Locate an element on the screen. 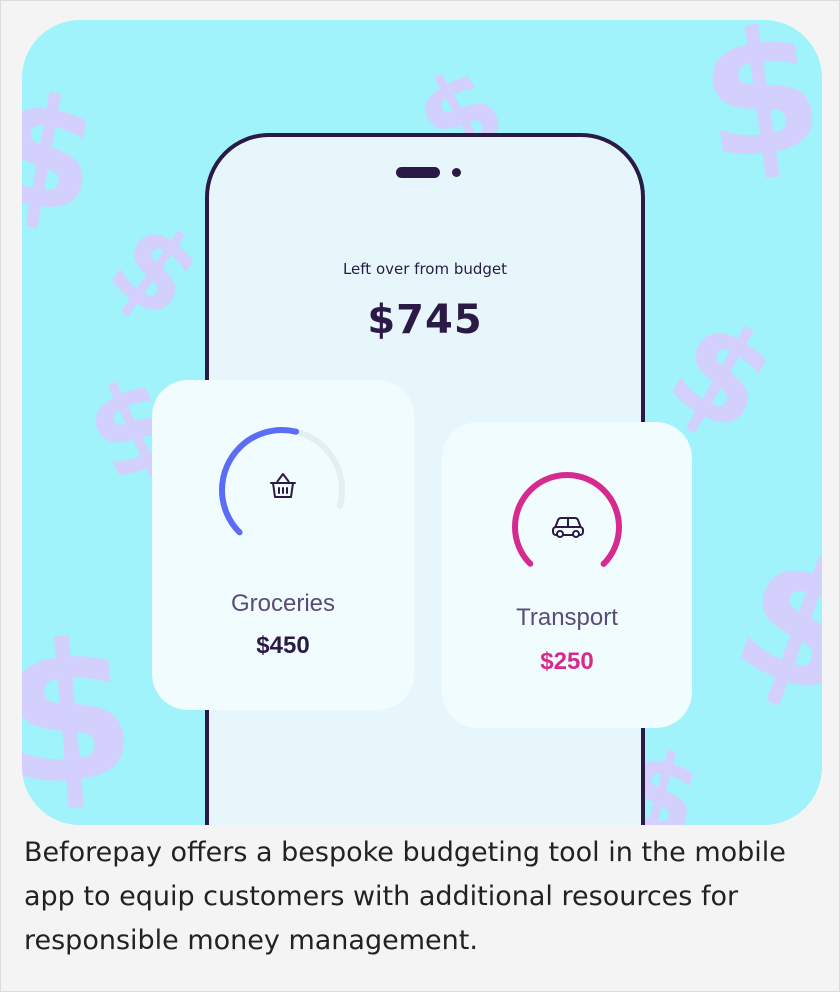 The height and width of the screenshot is (992, 840). groceries-value: $450 is located at coordinates (283, 645).